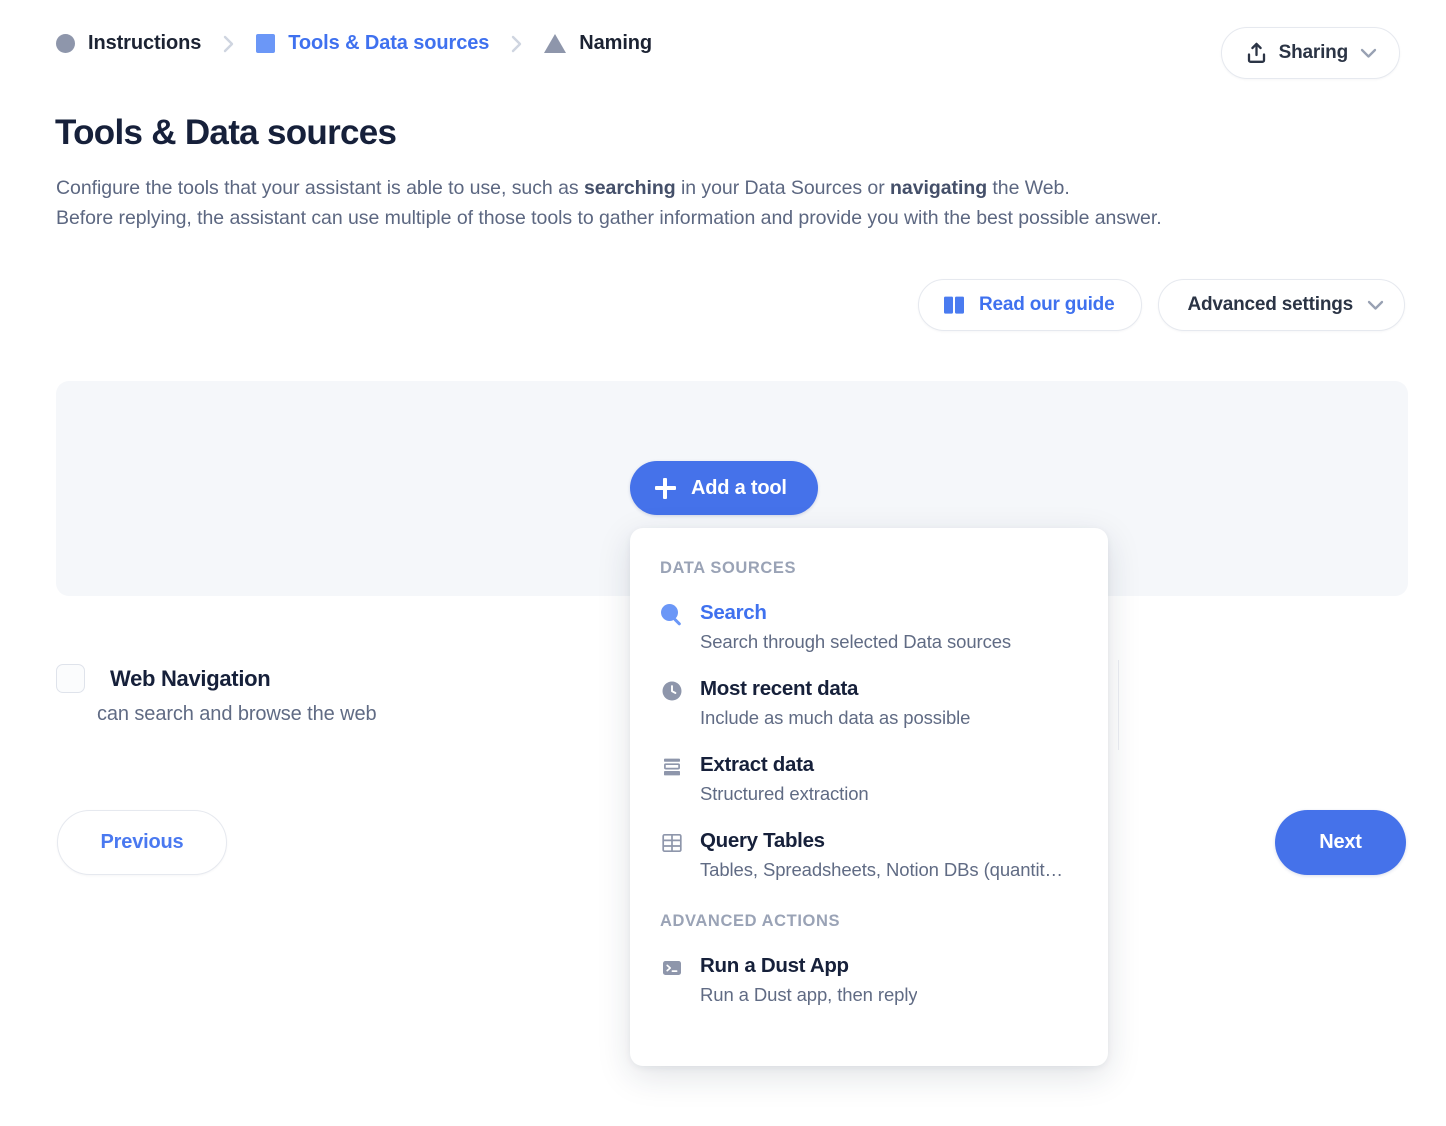 This screenshot has height=1126, width=1446. I want to click on next-button: Next, so click(1340, 842).